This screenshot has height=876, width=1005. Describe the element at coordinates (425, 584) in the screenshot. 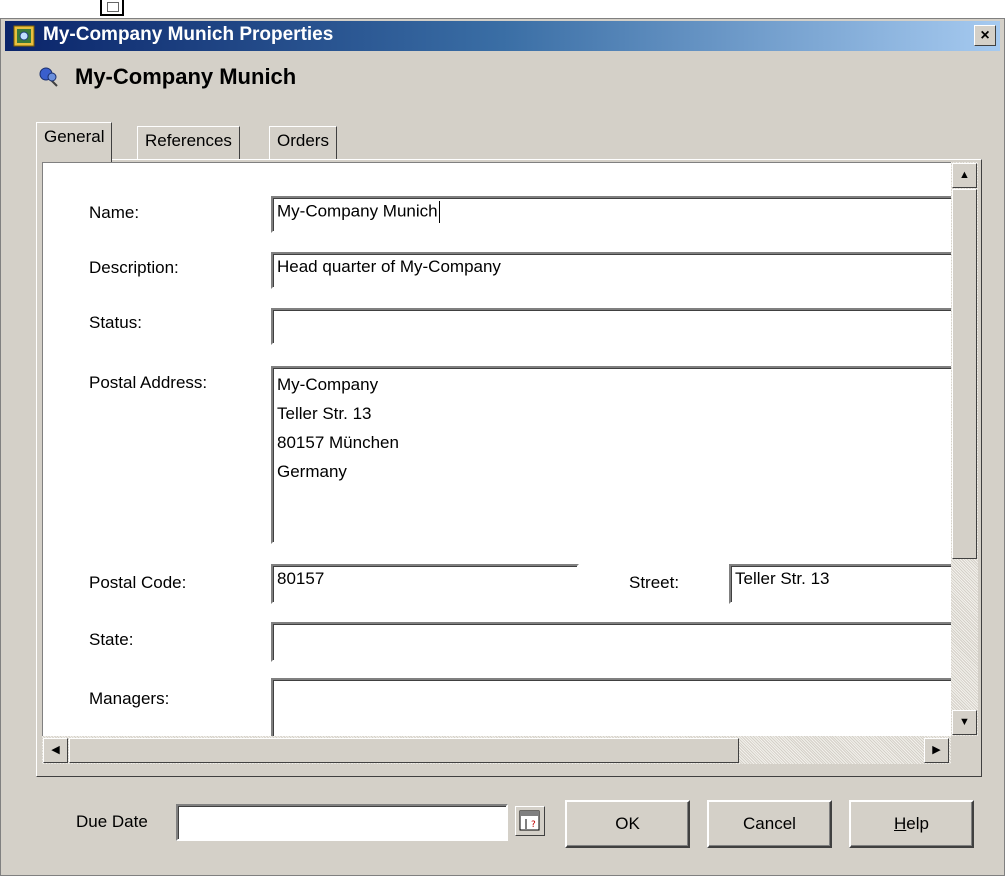

I see `postal-code-input: 80157` at that location.